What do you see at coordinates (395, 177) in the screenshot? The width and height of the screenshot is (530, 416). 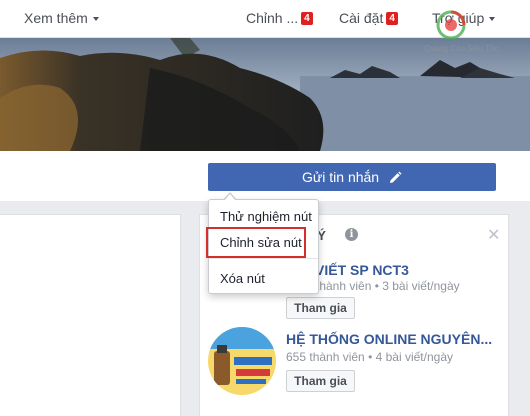 I see `pencil-icon` at bounding box center [395, 177].